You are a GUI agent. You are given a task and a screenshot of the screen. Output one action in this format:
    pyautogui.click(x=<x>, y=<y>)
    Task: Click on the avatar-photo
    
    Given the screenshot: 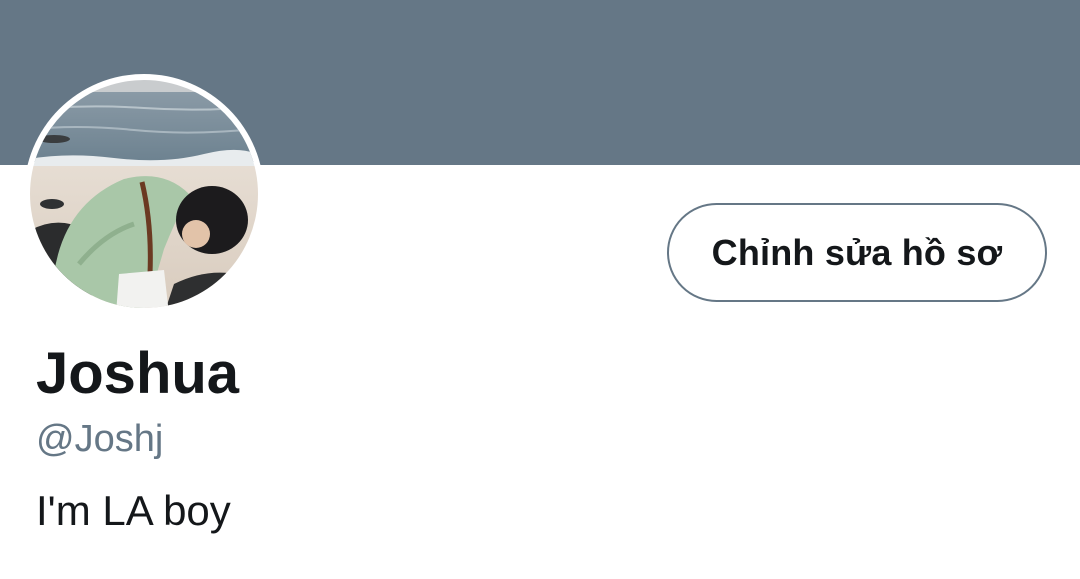 What is the action you would take?
    pyautogui.click(x=144, y=194)
    